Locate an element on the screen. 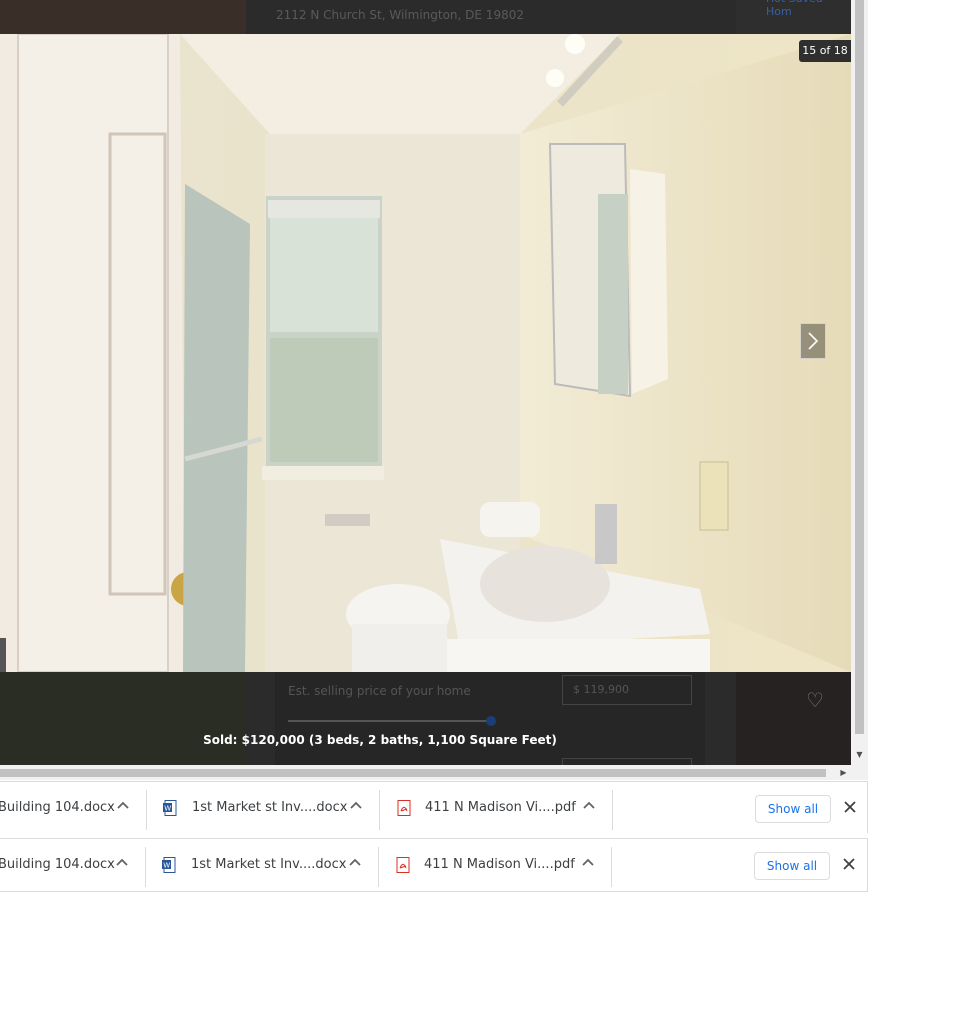 This screenshot has height=1032, width=960. vertical-scrollbar: ▼ is located at coordinates (859, 382).